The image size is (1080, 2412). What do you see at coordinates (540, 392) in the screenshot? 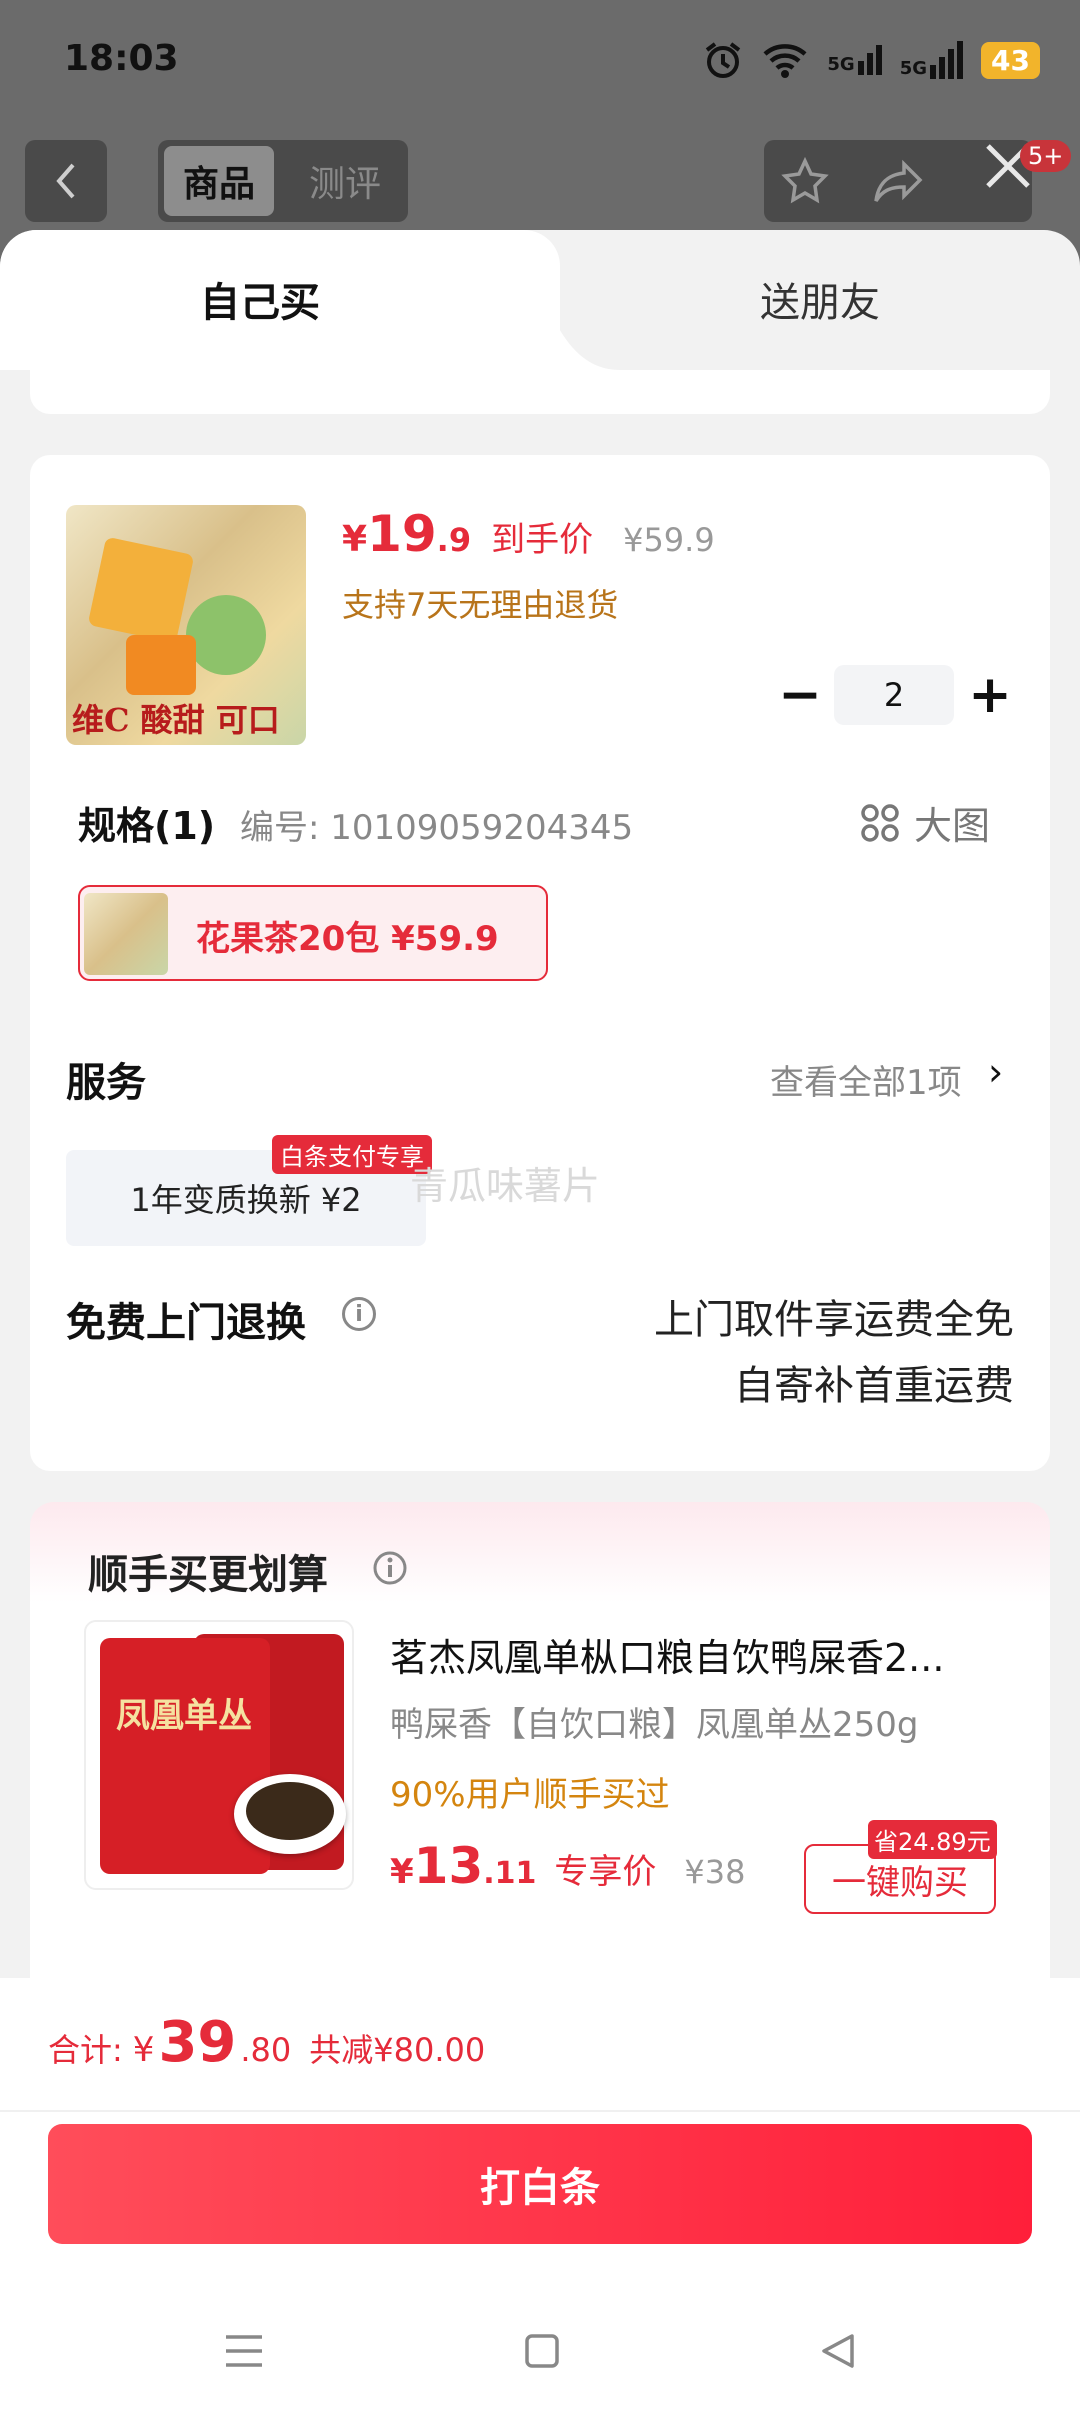
I see `collapsed-section` at bounding box center [540, 392].